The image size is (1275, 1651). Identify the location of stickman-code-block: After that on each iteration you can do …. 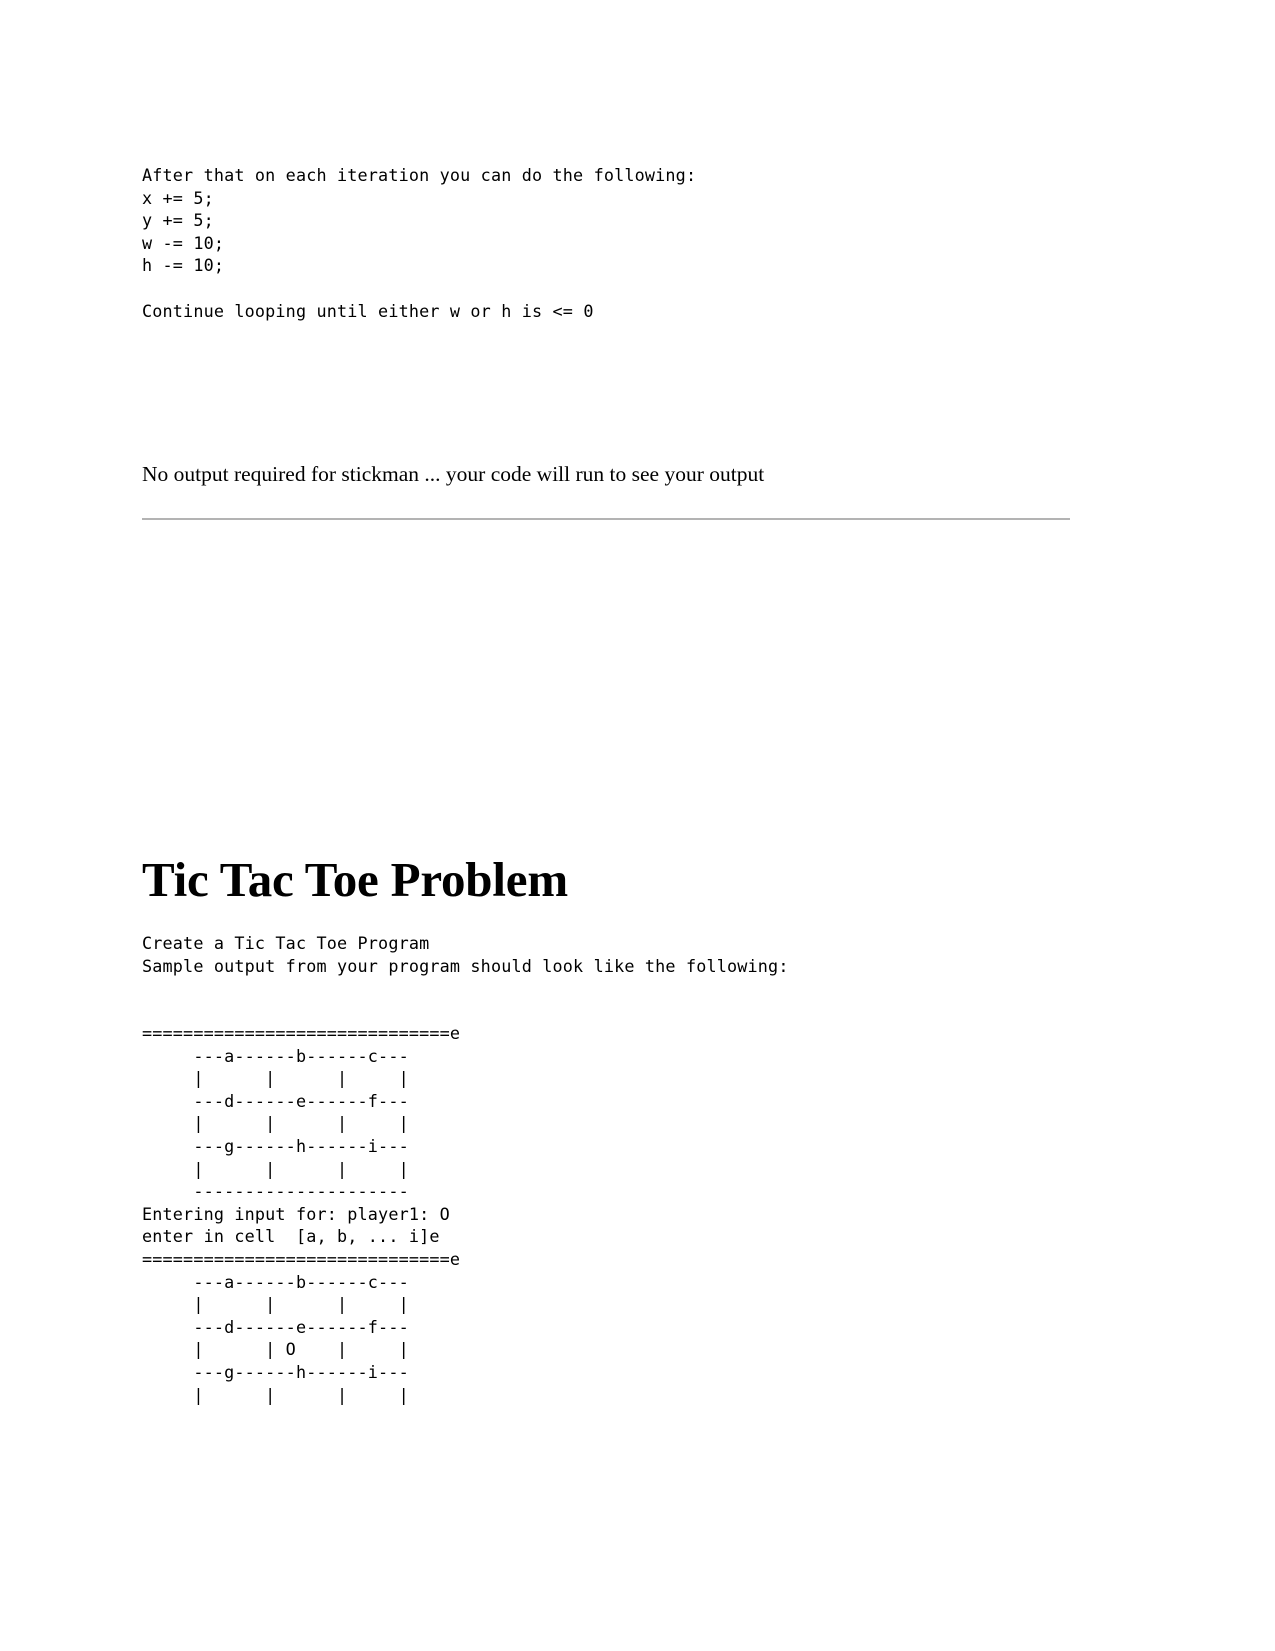
(419, 243).